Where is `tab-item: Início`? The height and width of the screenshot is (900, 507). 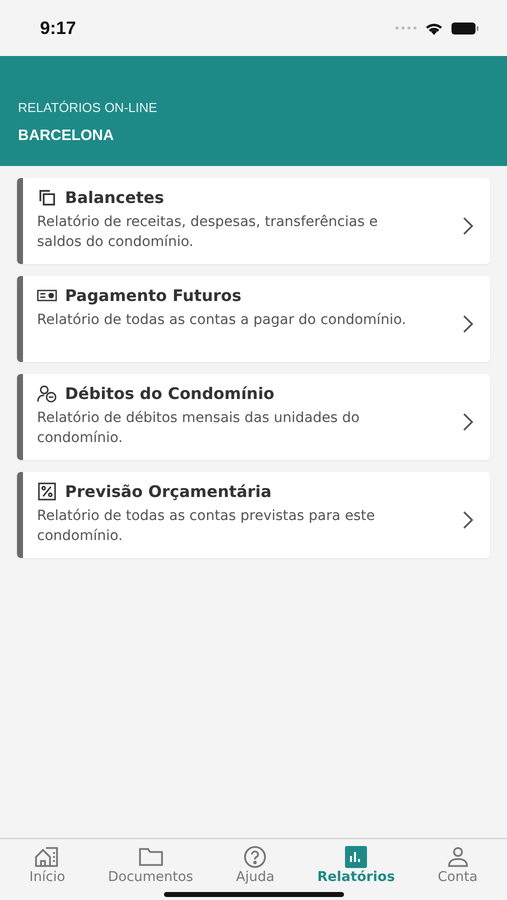 tab-item: Início is located at coordinates (47, 869).